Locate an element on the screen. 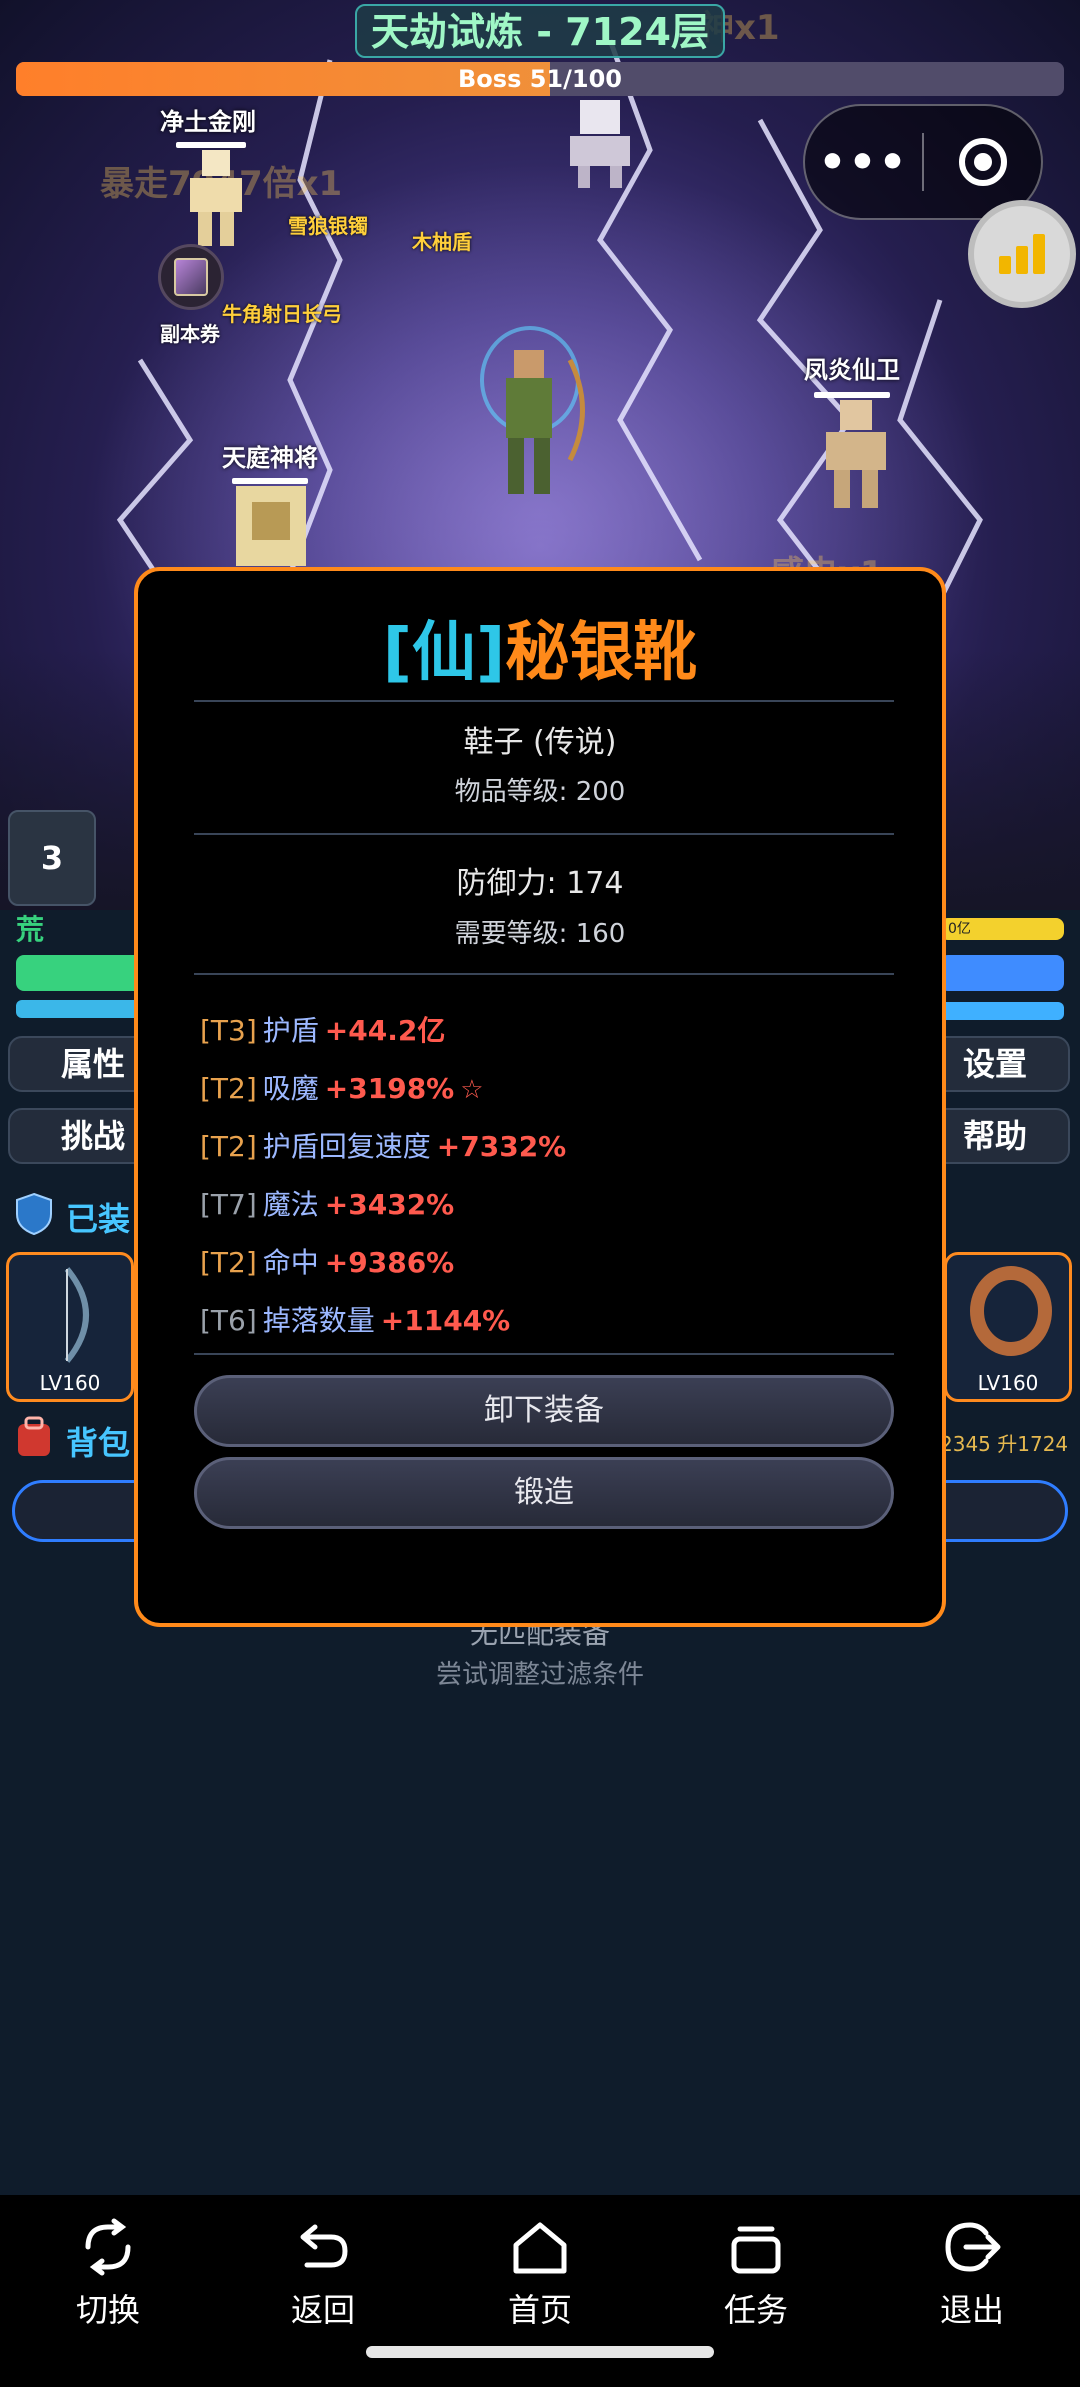  affix-value: +3432% is located at coordinates (389, 1204).